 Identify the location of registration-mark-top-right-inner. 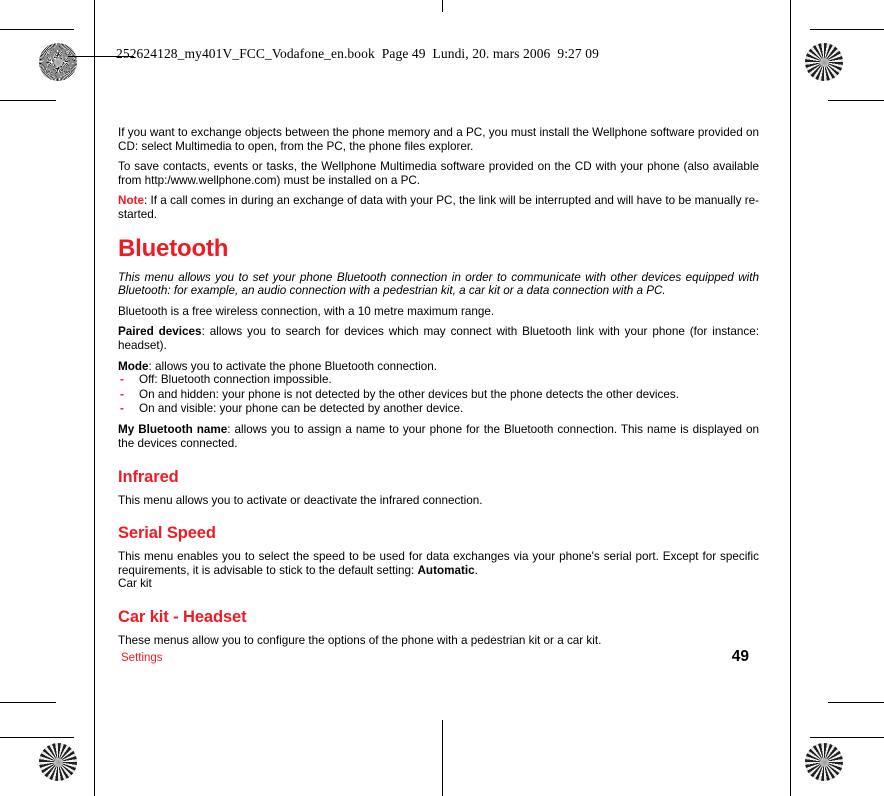
(770, 56).